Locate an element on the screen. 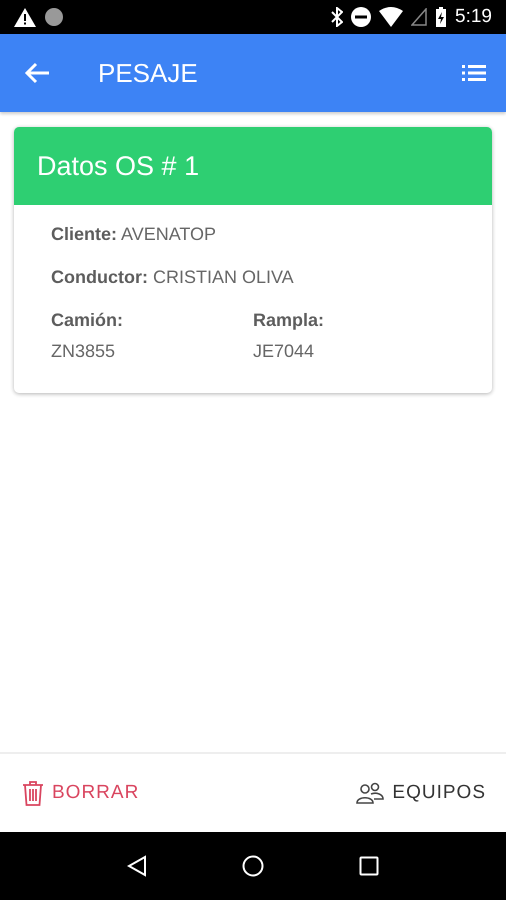  field-value: JE7044 is located at coordinates (284, 351).